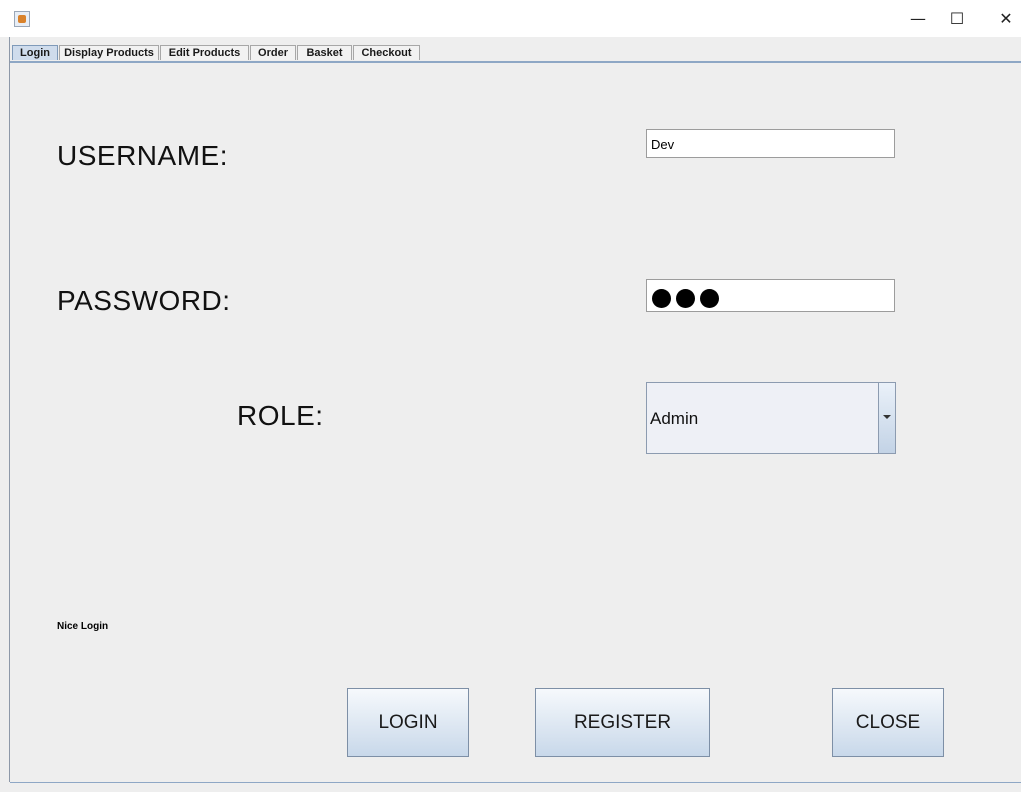  What do you see at coordinates (622, 722) in the screenshot?
I see `register-button: REGISTER` at bounding box center [622, 722].